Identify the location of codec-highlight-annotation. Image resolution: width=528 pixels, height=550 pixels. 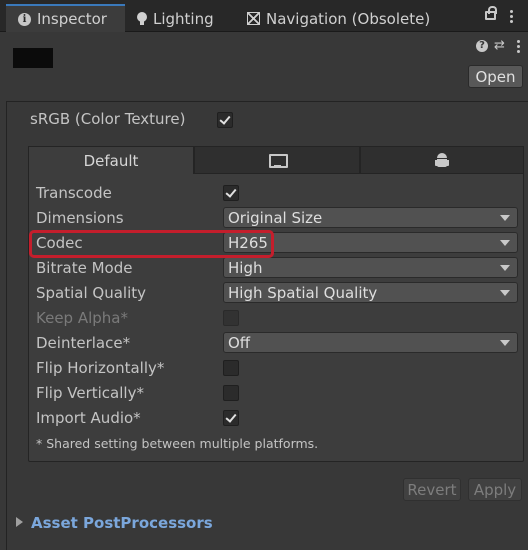
(151, 244).